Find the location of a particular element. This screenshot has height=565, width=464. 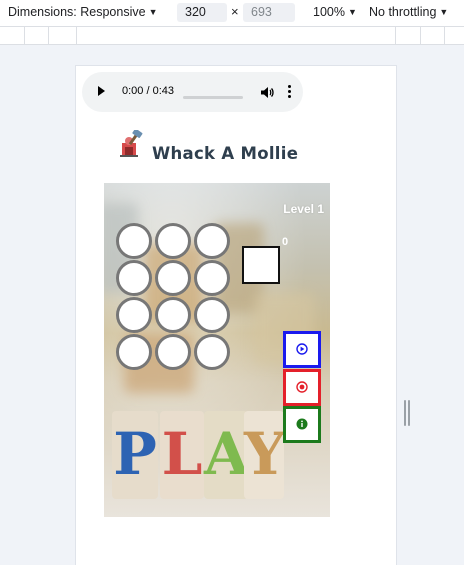

block-letter: Y is located at coordinates (265, 454).